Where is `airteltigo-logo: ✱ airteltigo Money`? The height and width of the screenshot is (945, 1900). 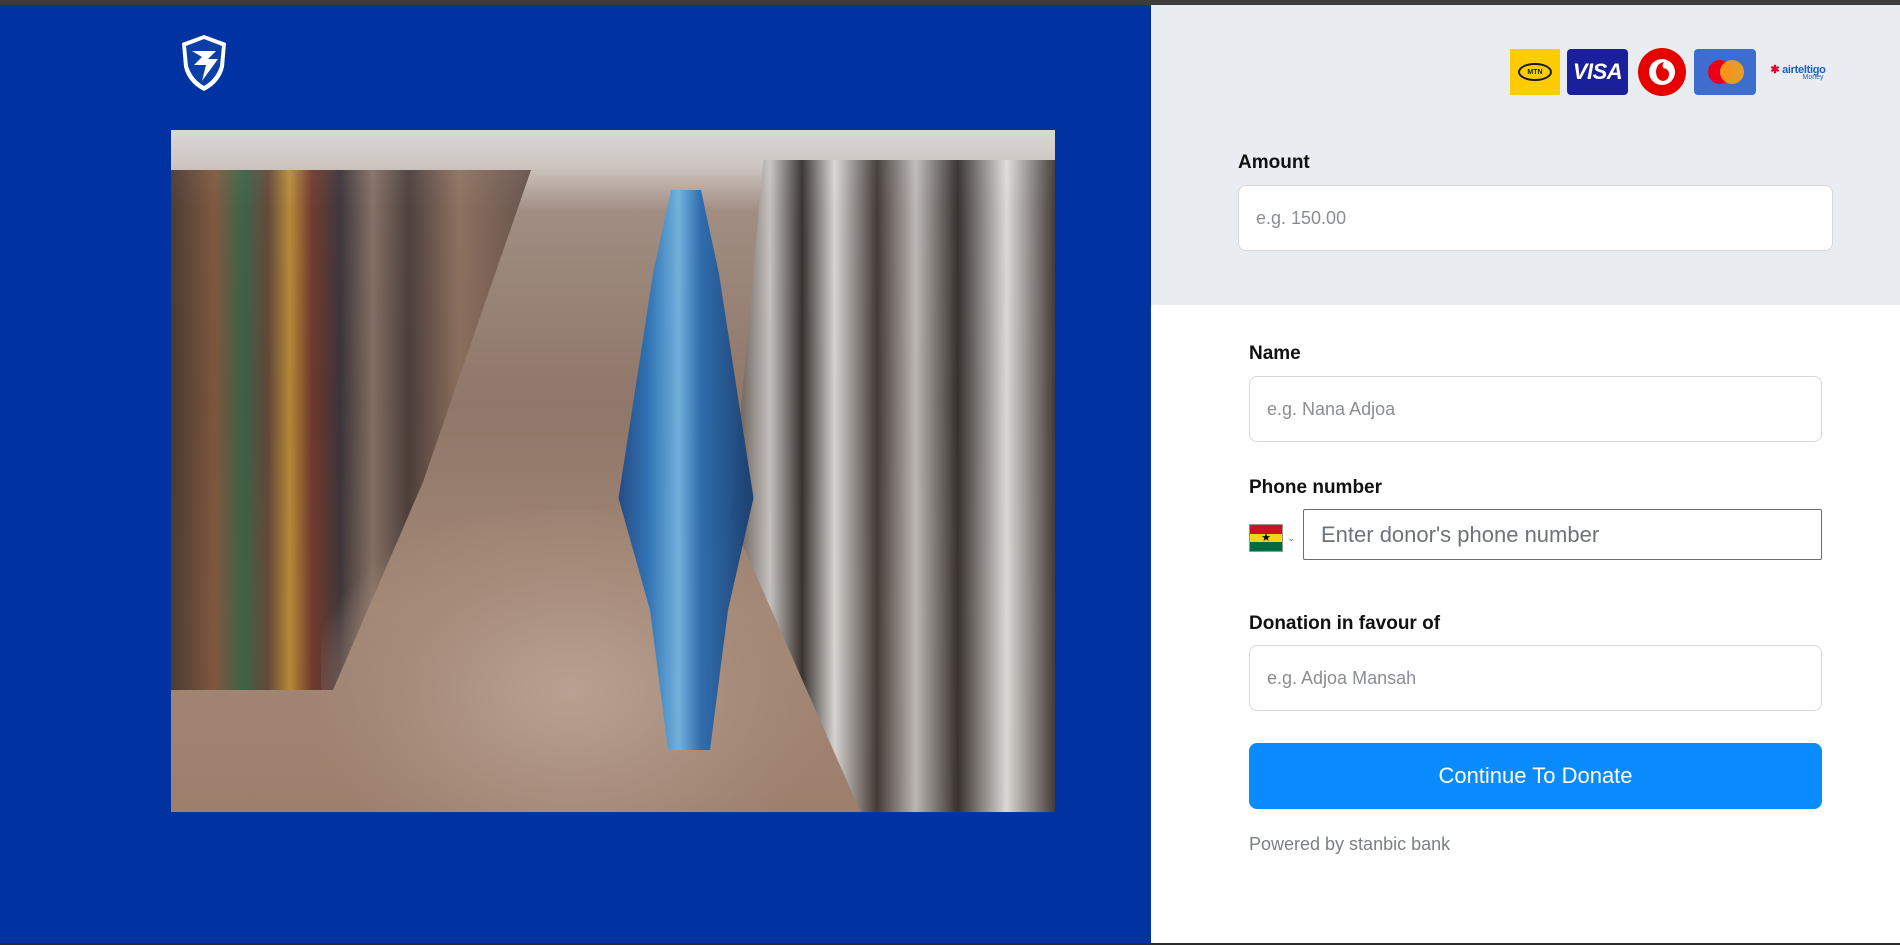
airteltigo-logo: ✱ airteltigo Money is located at coordinates (1798, 72).